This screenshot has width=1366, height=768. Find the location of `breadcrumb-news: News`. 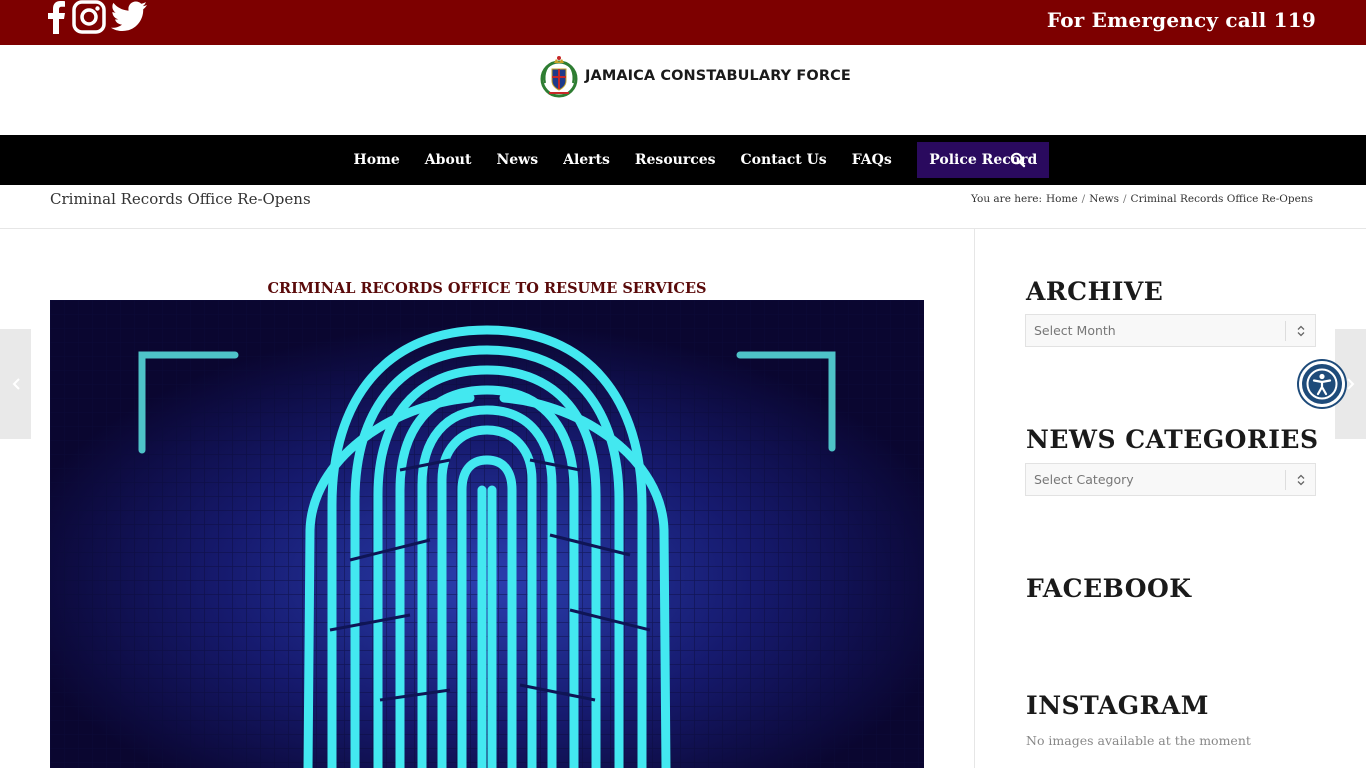

breadcrumb-news: News is located at coordinates (1104, 199).